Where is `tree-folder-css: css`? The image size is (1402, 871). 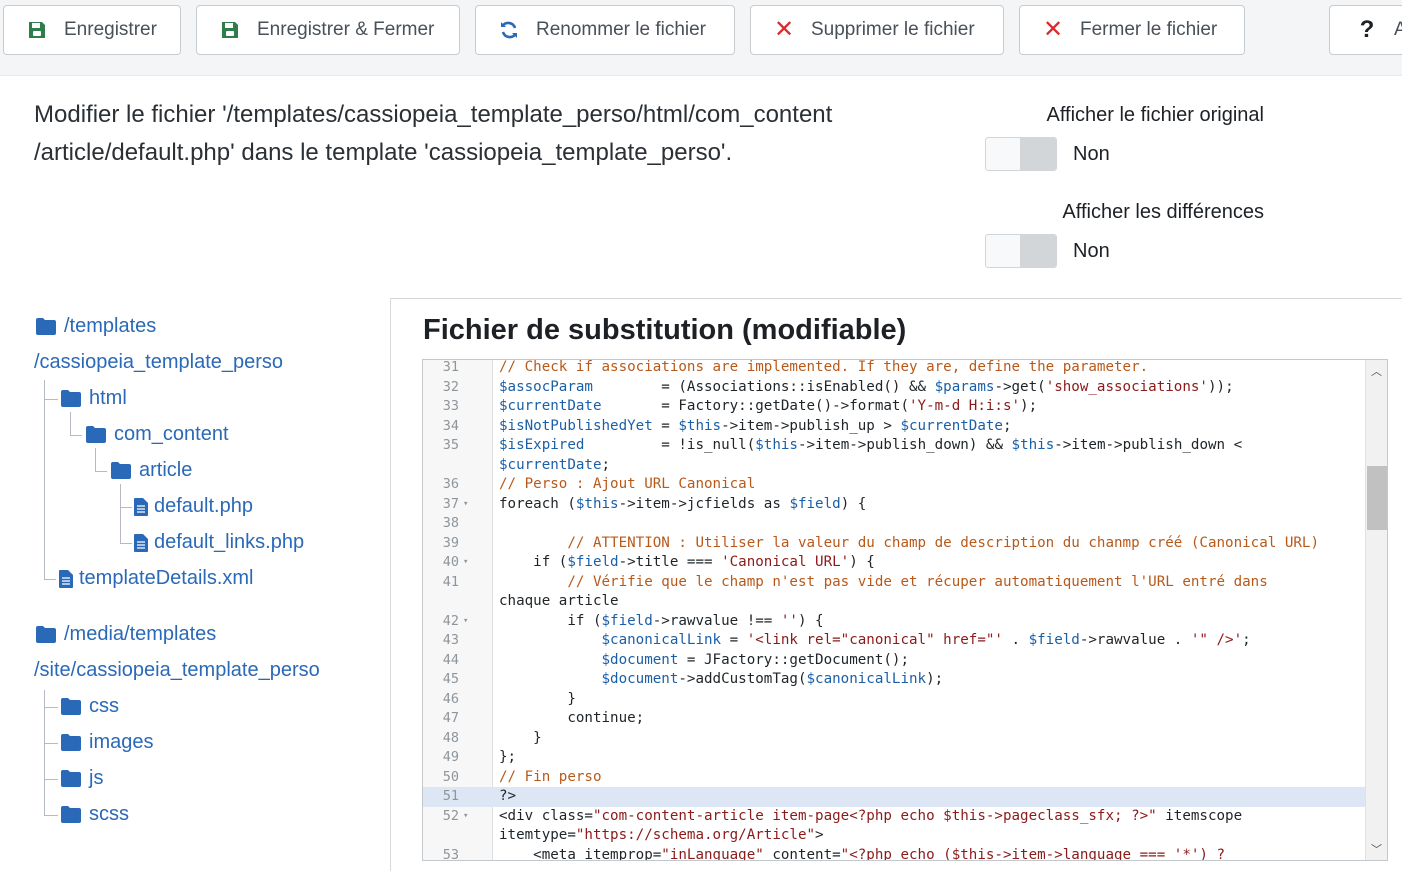 tree-folder-css: css is located at coordinates (90, 706).